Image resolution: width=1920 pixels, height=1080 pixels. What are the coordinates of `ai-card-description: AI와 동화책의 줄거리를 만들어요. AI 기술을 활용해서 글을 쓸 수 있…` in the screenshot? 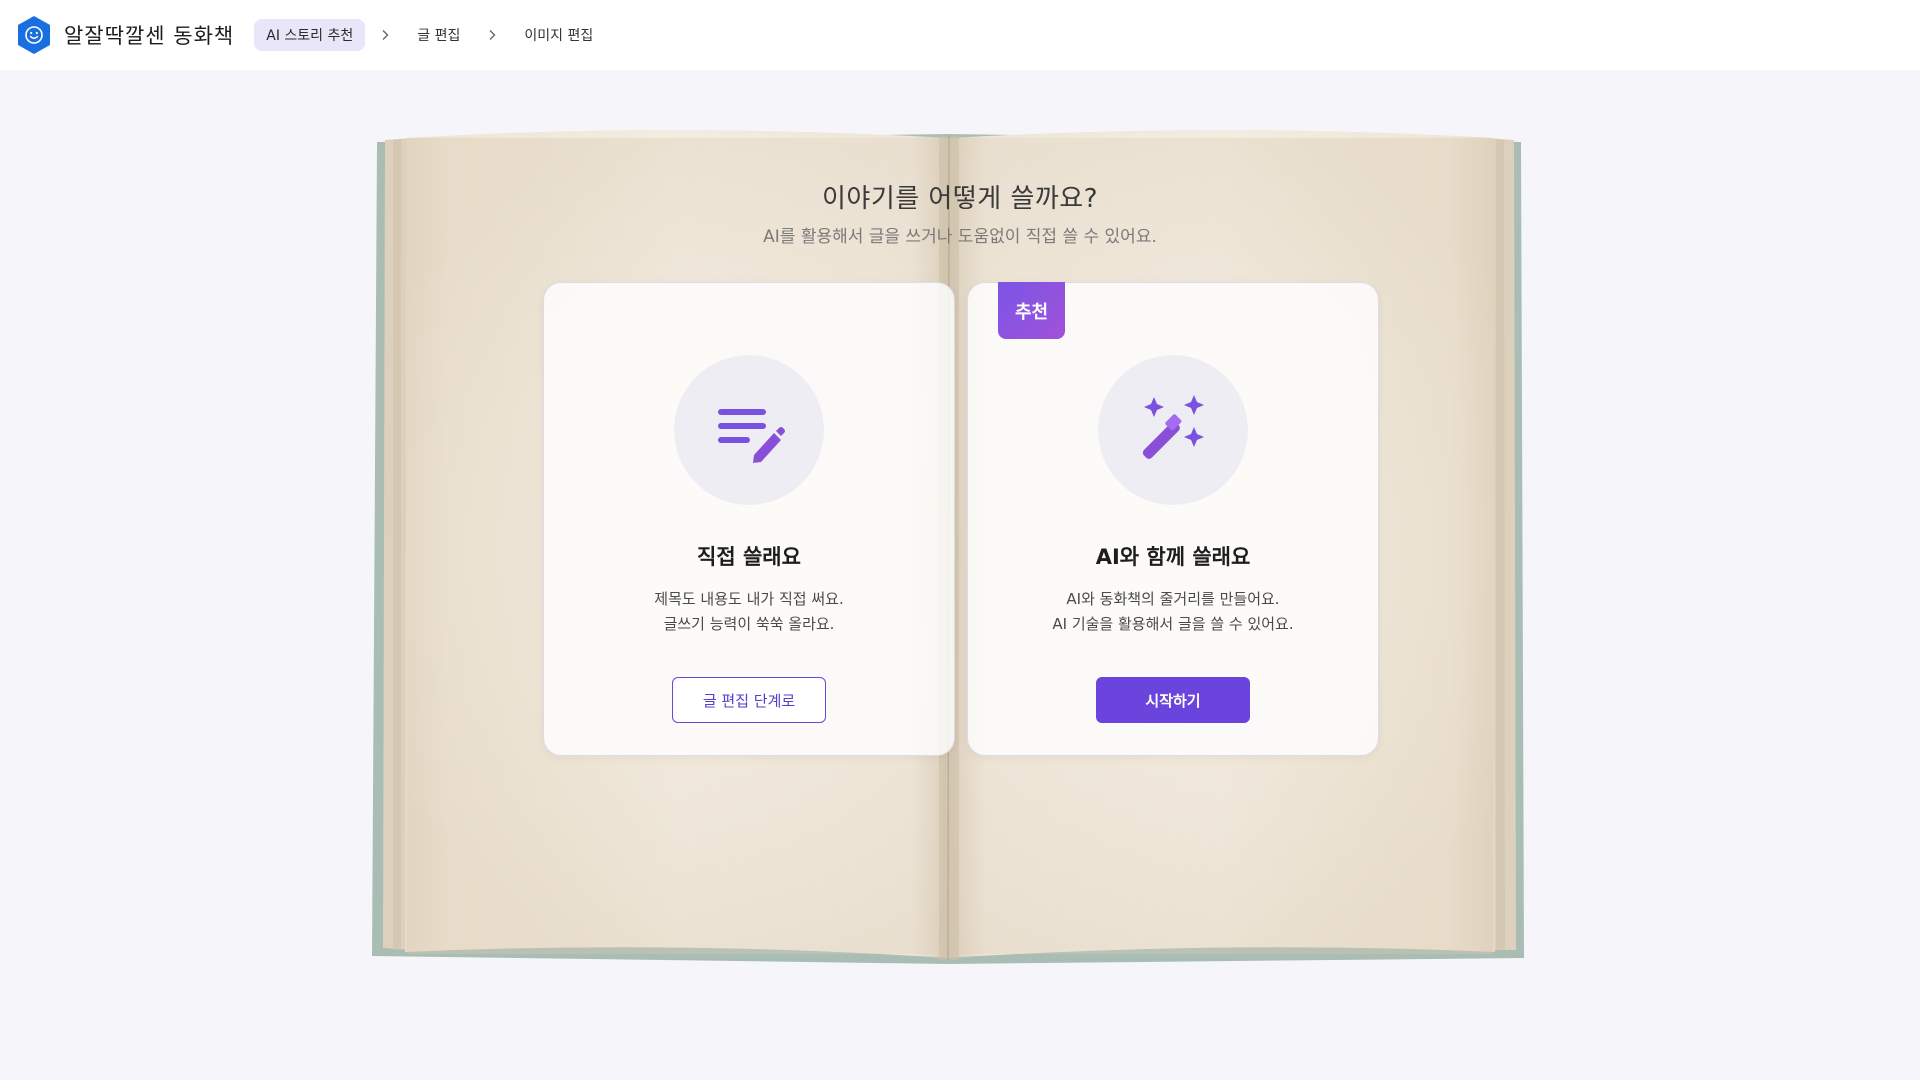 It's located at (1173, 612).